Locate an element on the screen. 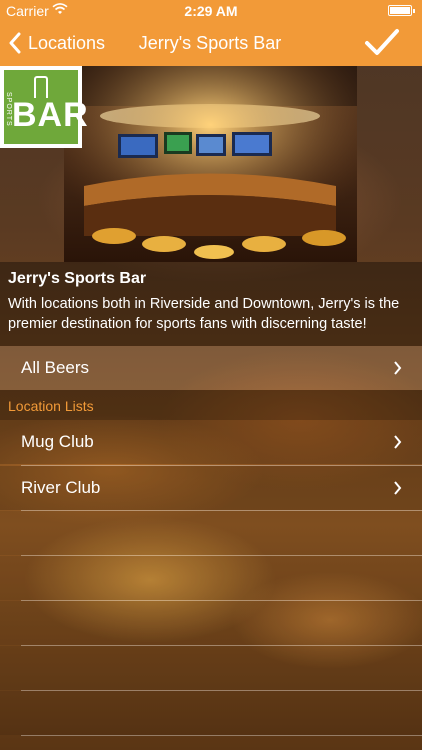 The height and width of the screenshot is (750, 422). divider is located at coordinates (221, 735).